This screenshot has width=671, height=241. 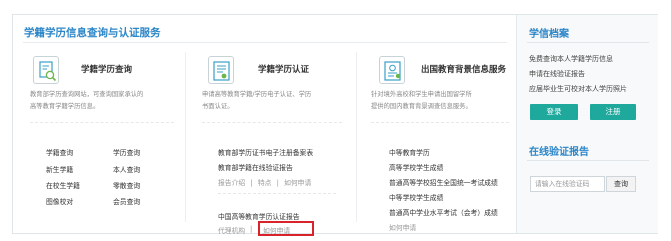 What do you see at coordinates (126, 152) in the screenshot?
I see `link-xueli-query: 学历查询` at bounding box center [126, 152].